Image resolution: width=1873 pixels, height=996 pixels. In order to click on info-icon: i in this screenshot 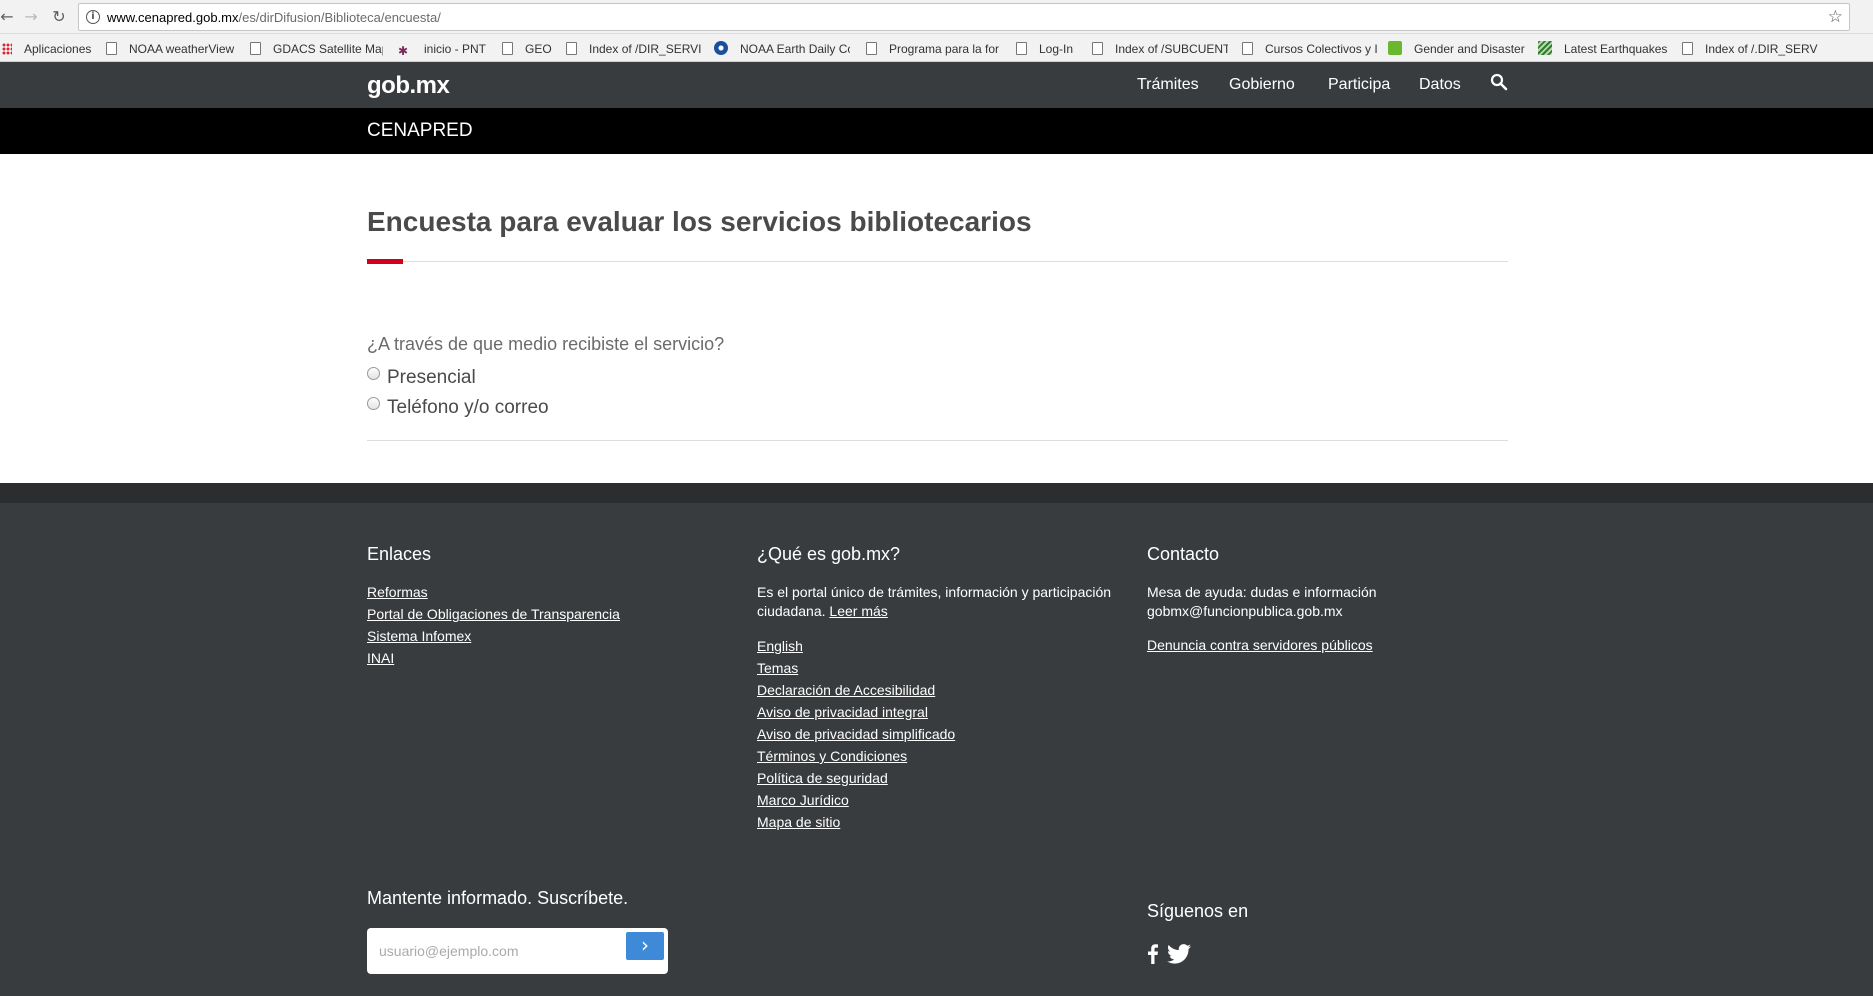, I will do `click(93, 17)`.